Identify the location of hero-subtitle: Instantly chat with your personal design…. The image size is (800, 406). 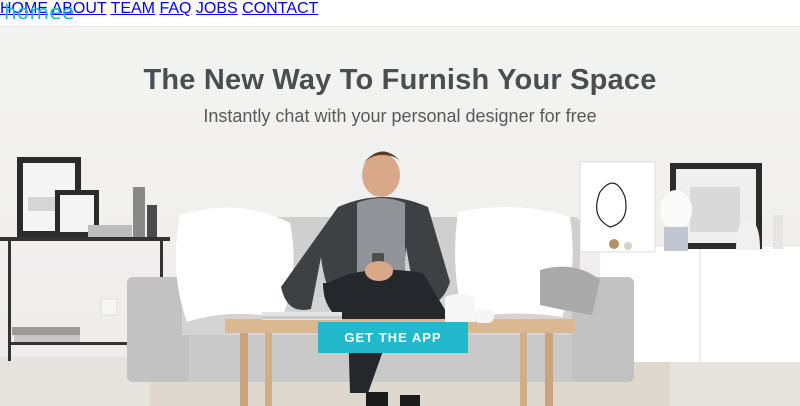
(400, 116).